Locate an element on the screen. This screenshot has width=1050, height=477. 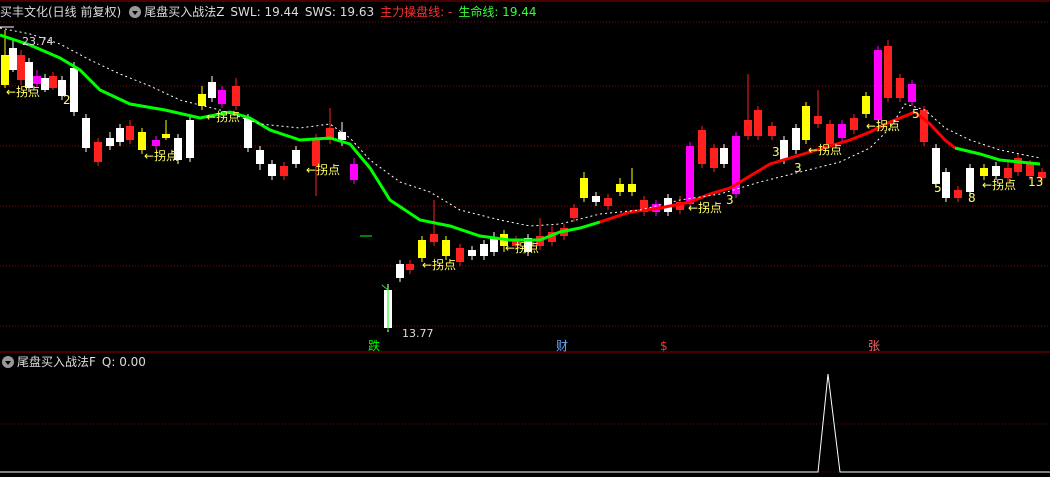
low-price-label: 13.77 is located at coordinates (418, 333).